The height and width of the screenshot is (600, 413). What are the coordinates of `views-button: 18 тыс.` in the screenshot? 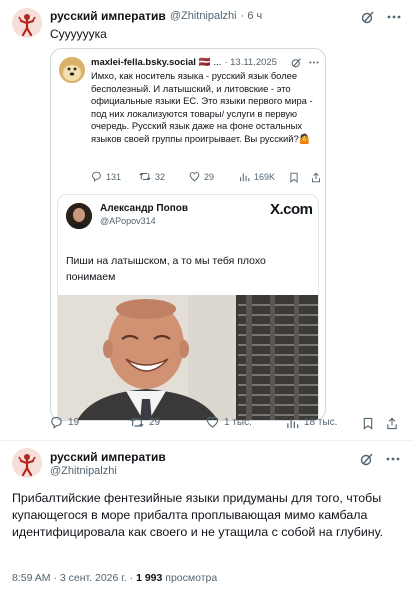 It's located at (311, 422).